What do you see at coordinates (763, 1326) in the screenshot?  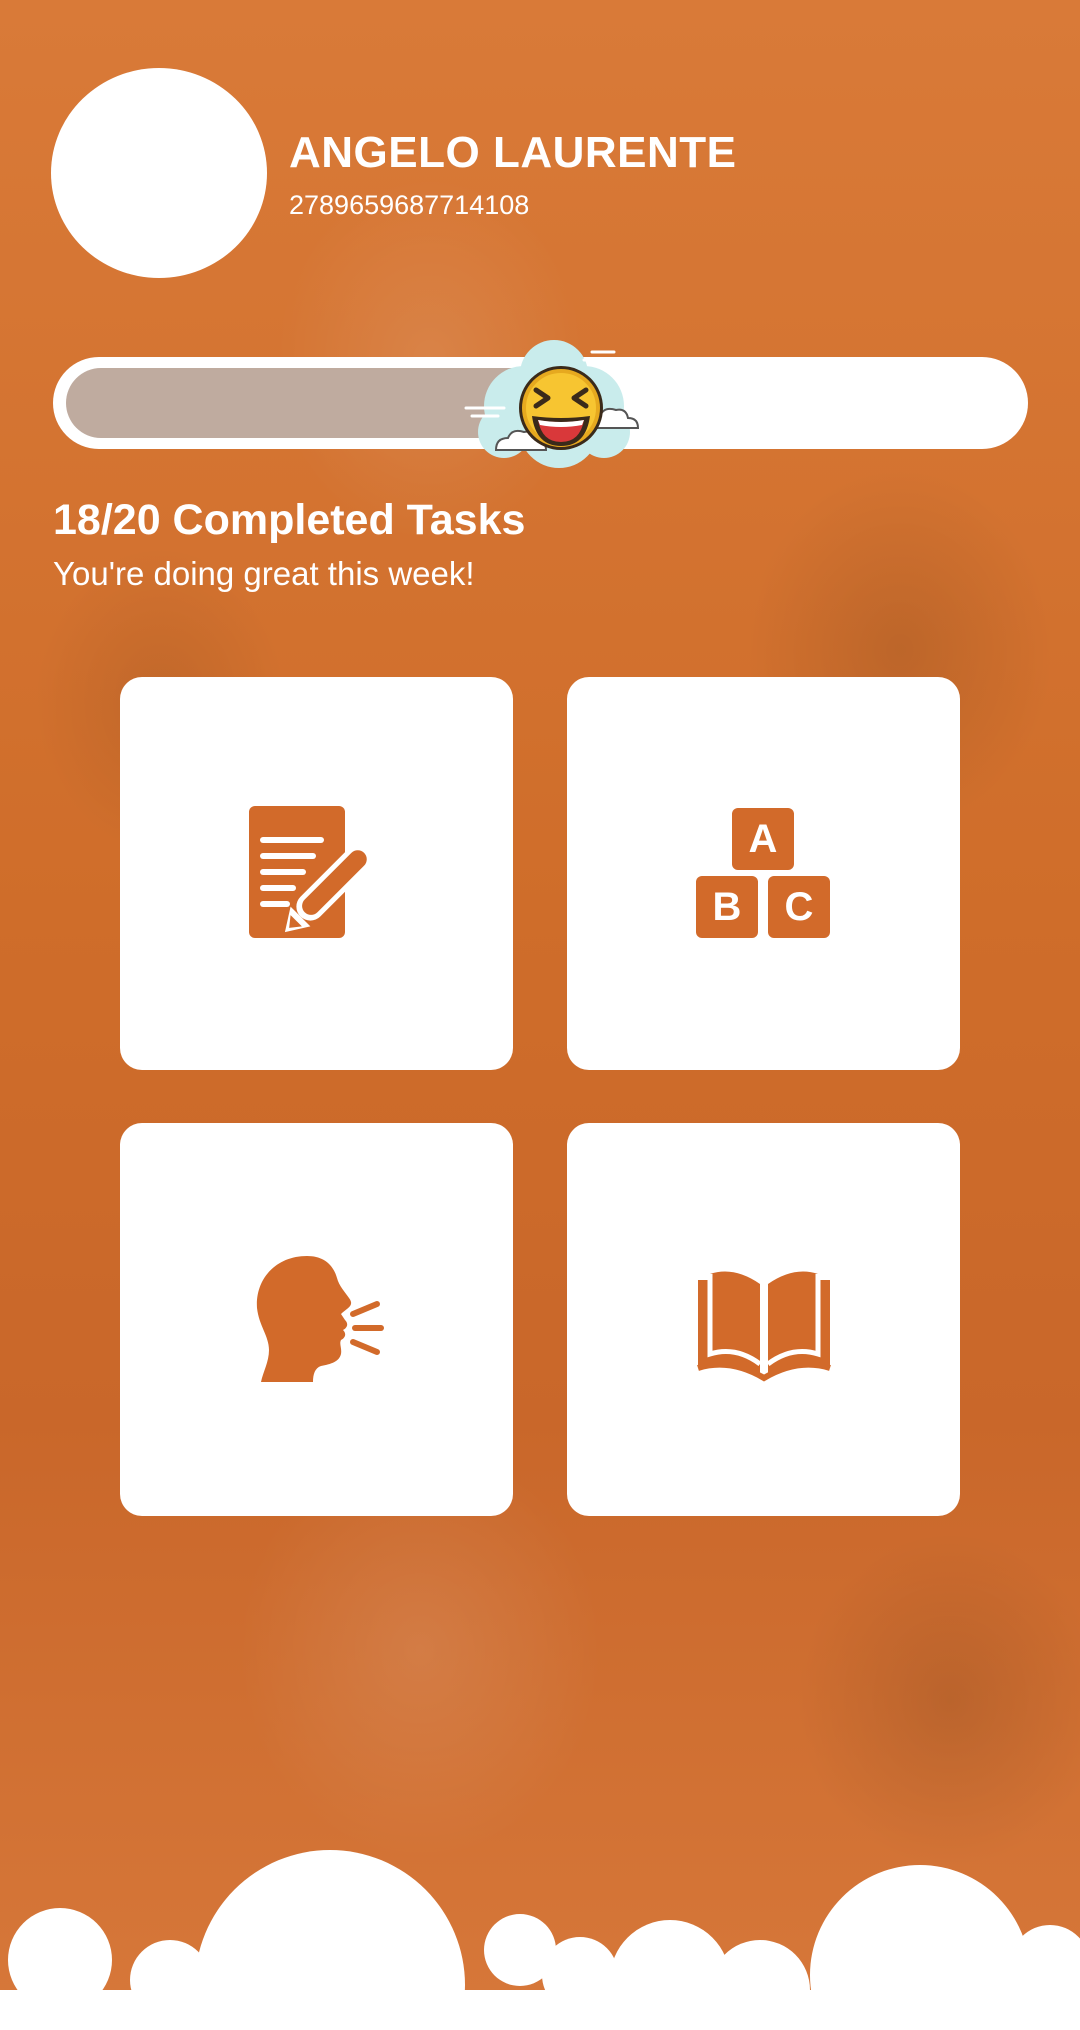 I see `open-book-icon` at bounding box center [763, 1326].